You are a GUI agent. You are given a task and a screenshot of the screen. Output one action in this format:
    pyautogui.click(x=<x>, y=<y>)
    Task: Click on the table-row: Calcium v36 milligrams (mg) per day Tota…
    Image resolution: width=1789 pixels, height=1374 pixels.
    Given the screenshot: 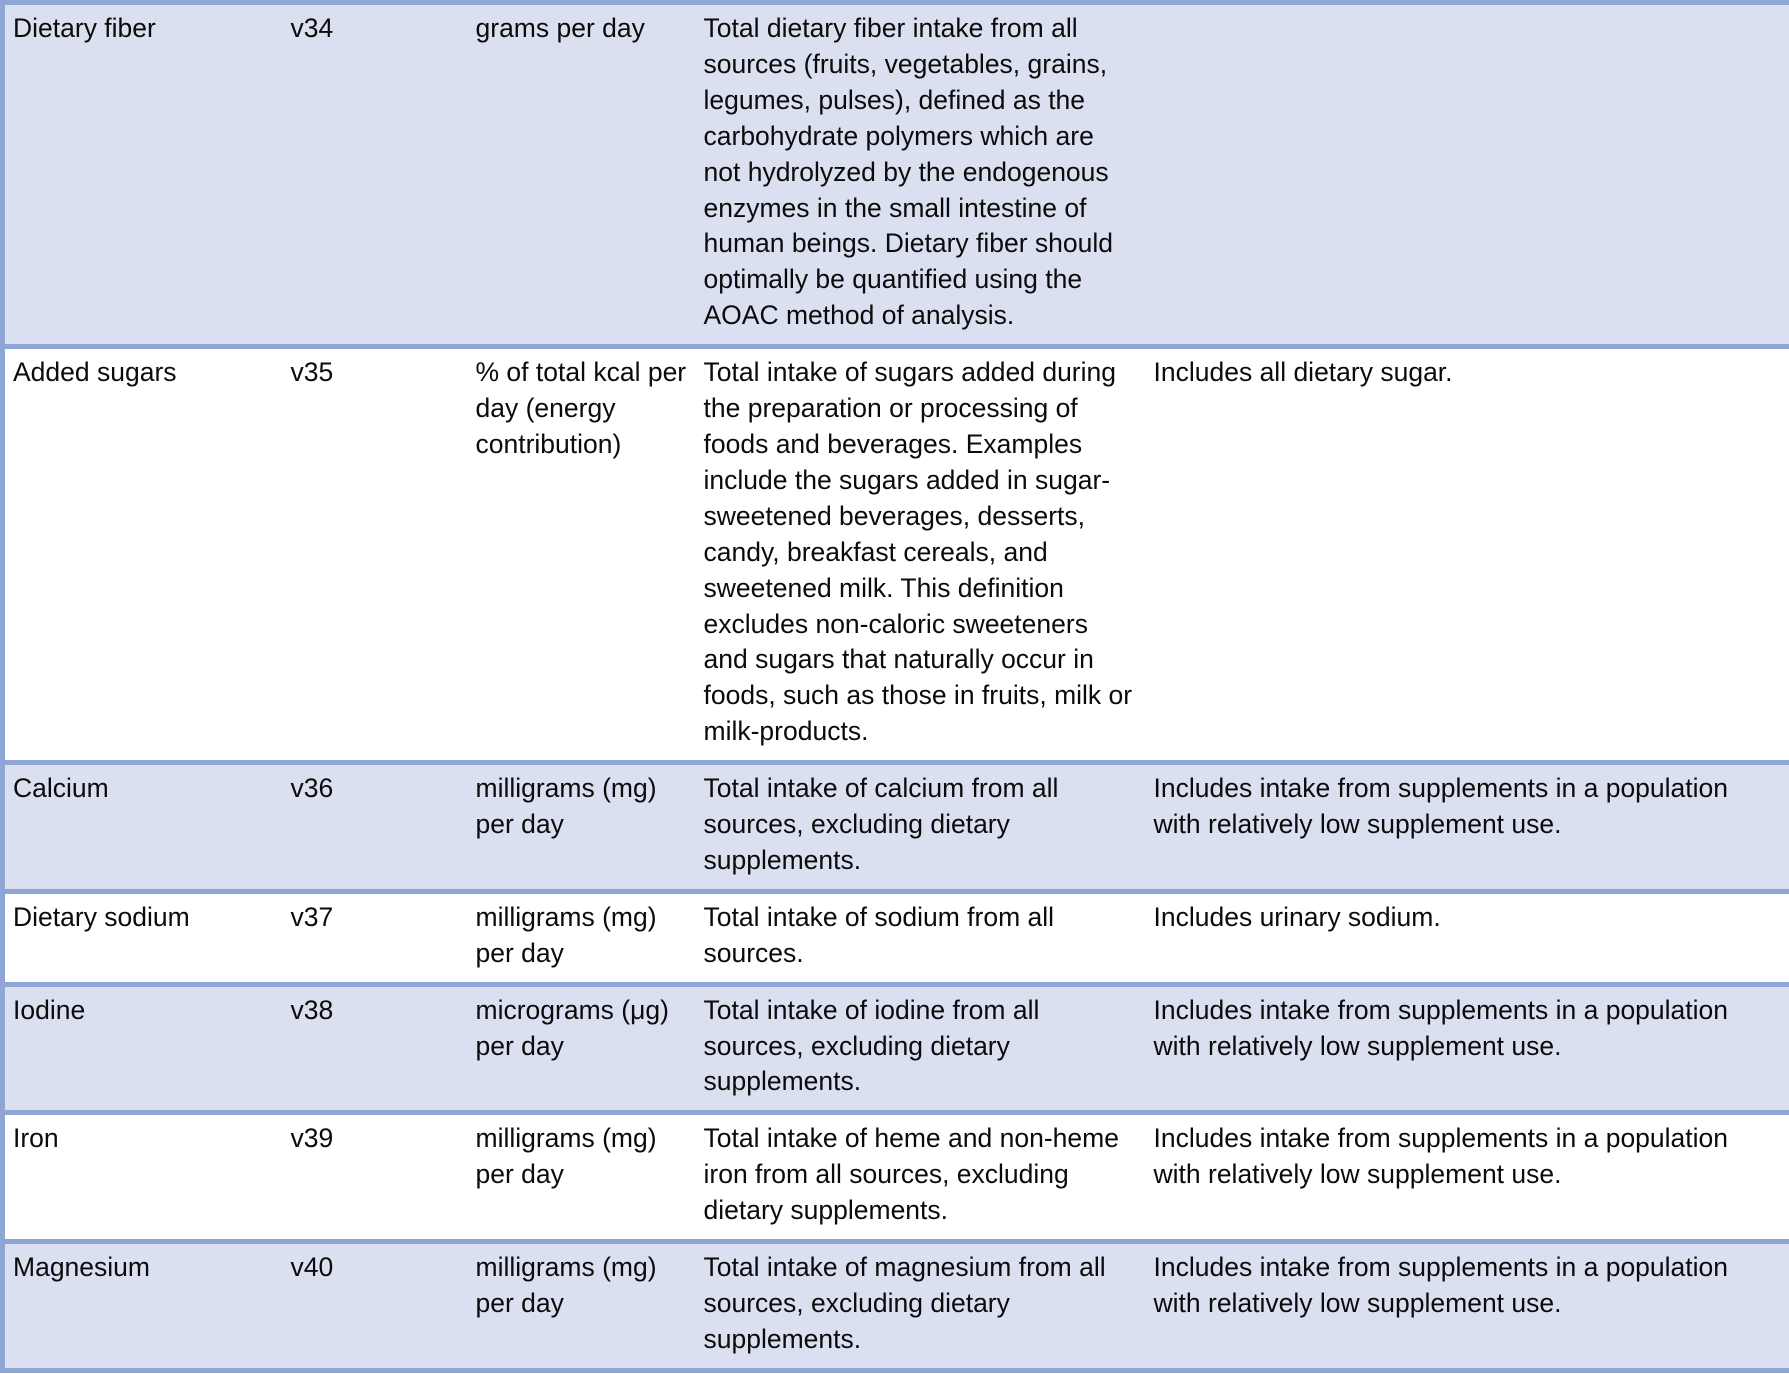 What is the action you would take?
    pyautogui.click(x=895, y=826)
    